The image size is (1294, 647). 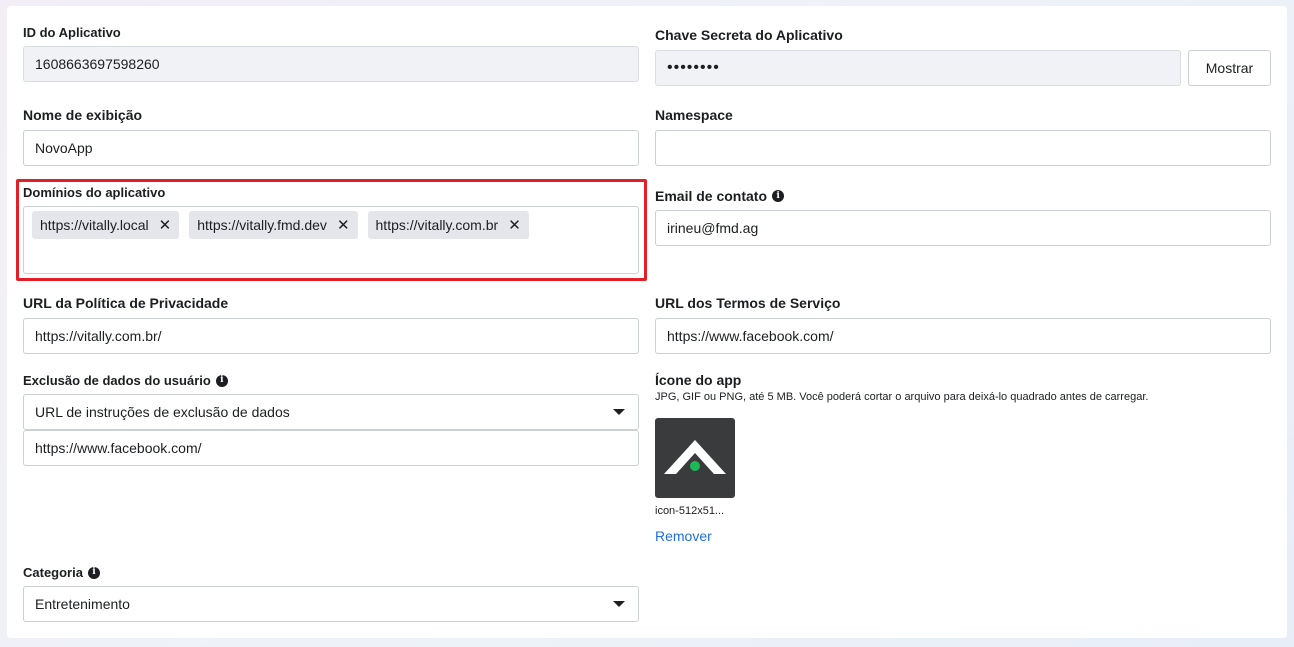 What do you see at coordinates (331, 336) in the screenshot?
I see `privacy-url-input: https://vitally.com.br/` at bounding box center [331, 336].